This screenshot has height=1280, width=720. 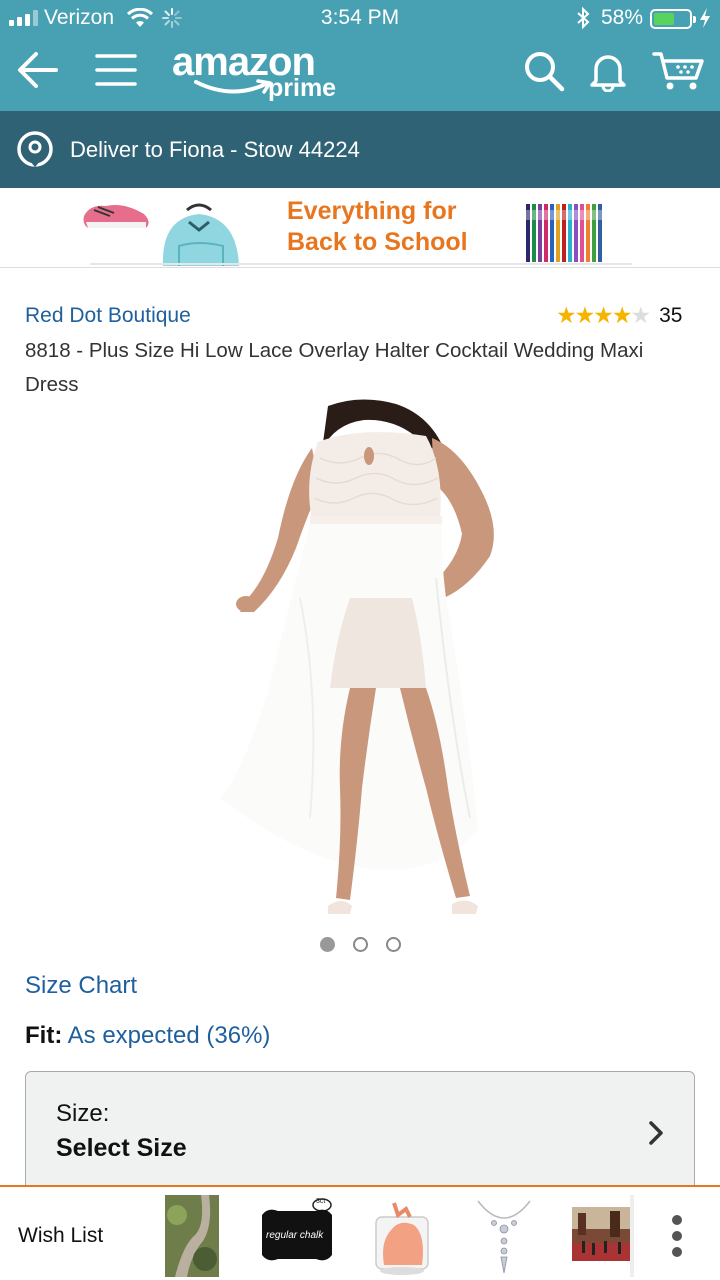 I want to click on wish-list-label: Wish List, so click(x=60, y=1236).